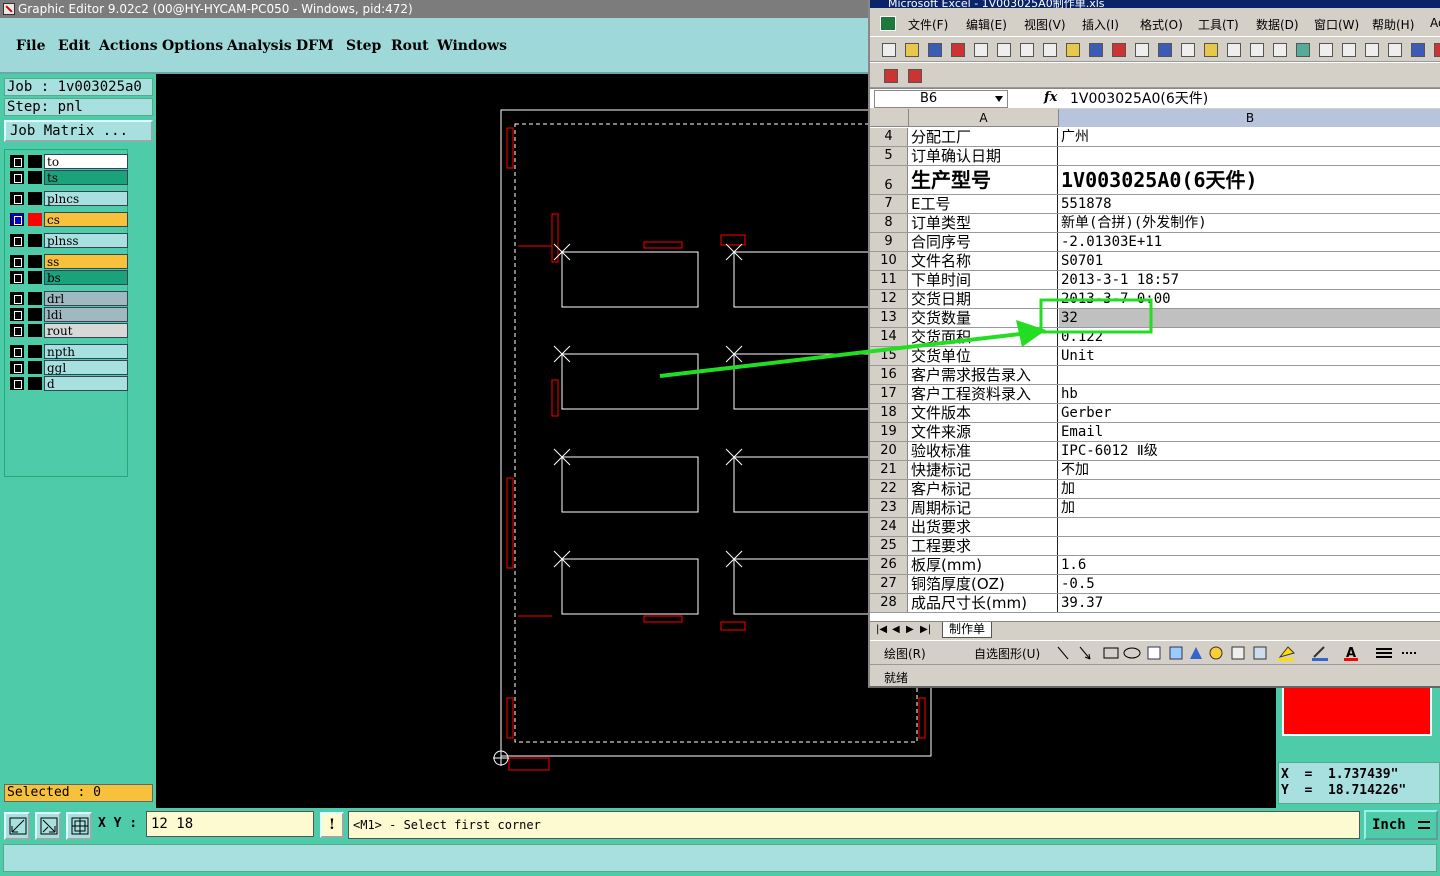 The width and height of the screenshot is (1440, 876). Describe the element at coordinates (1249, 508) in the screenshot. I see `cell-b: 加` at that location.